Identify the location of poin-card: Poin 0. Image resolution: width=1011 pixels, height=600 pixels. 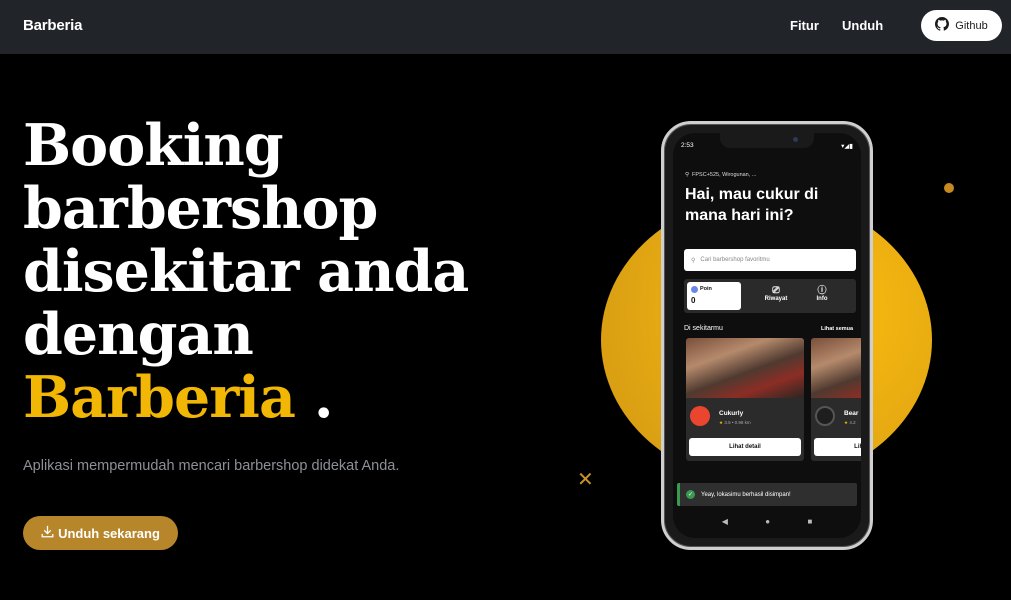
(714, 296).